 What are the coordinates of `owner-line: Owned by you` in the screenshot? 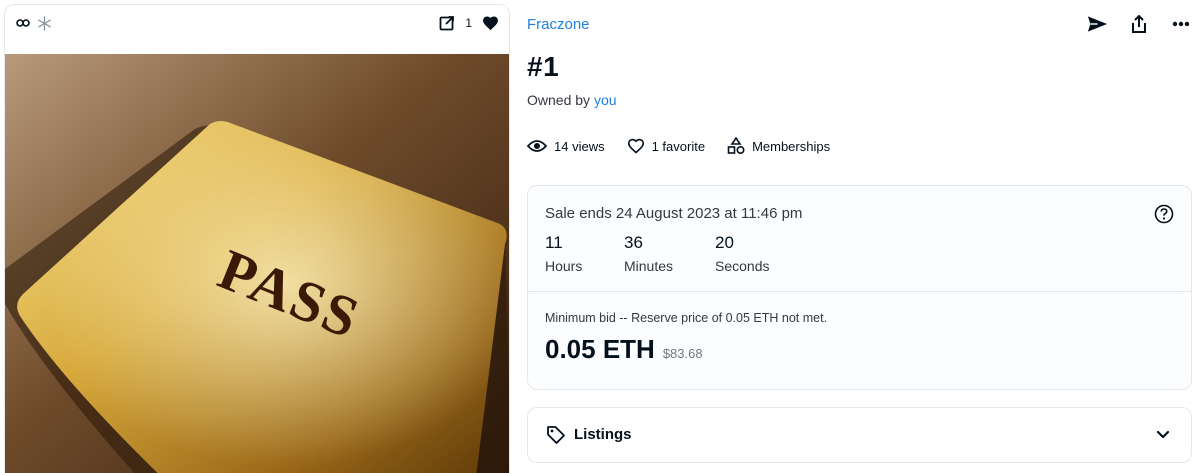 It's located at (572, 100).